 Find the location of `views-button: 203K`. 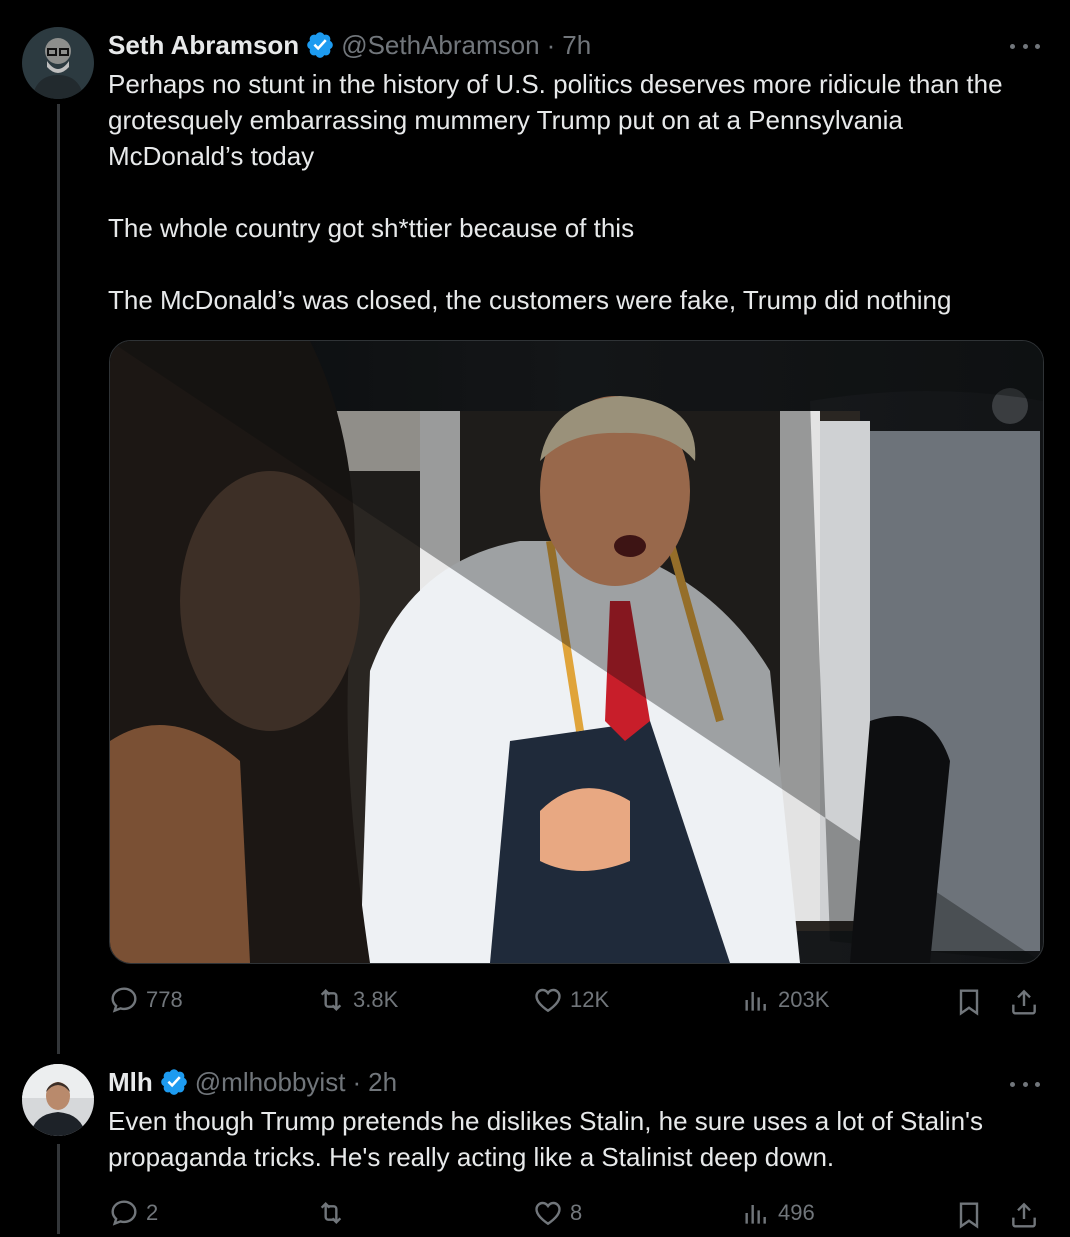

views-button: 203K is located at coordinates (784, 1000).